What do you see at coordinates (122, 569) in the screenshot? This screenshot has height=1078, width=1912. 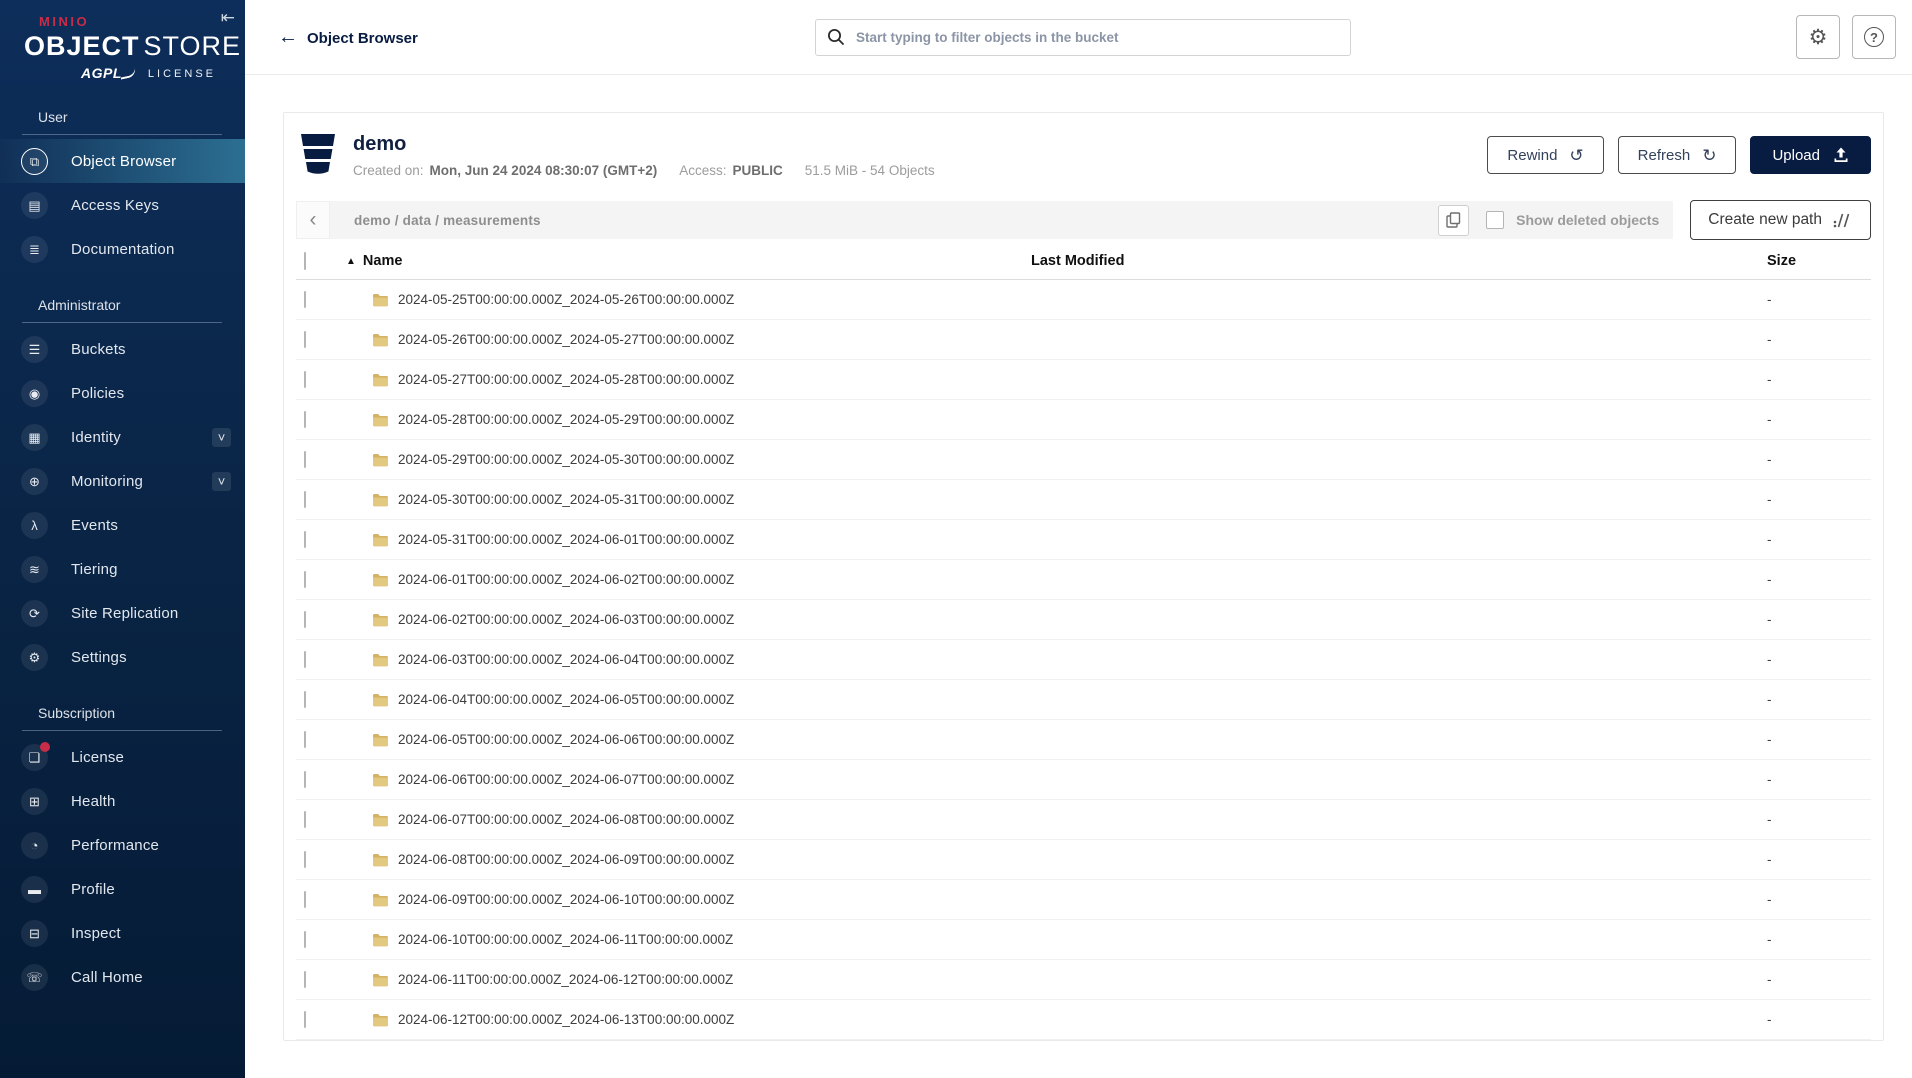 I see `sidebar-item-tiering: ≋ Tiering ˅` at bounding box center [122, 569].